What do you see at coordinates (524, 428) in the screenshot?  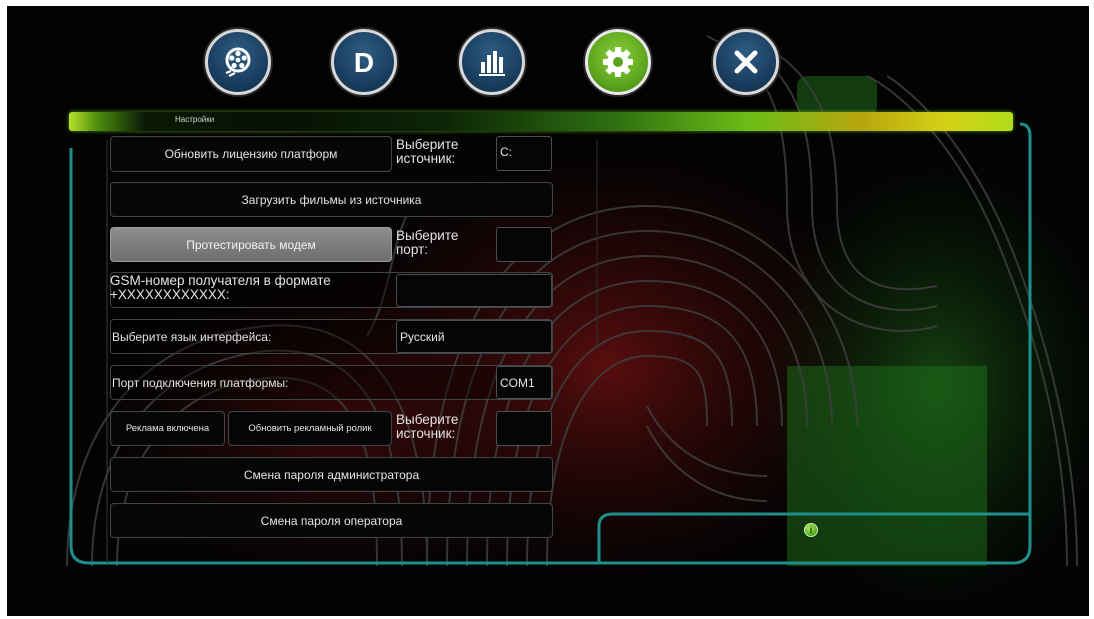 I see `ad-source-field` at bounding box center [524, 428].